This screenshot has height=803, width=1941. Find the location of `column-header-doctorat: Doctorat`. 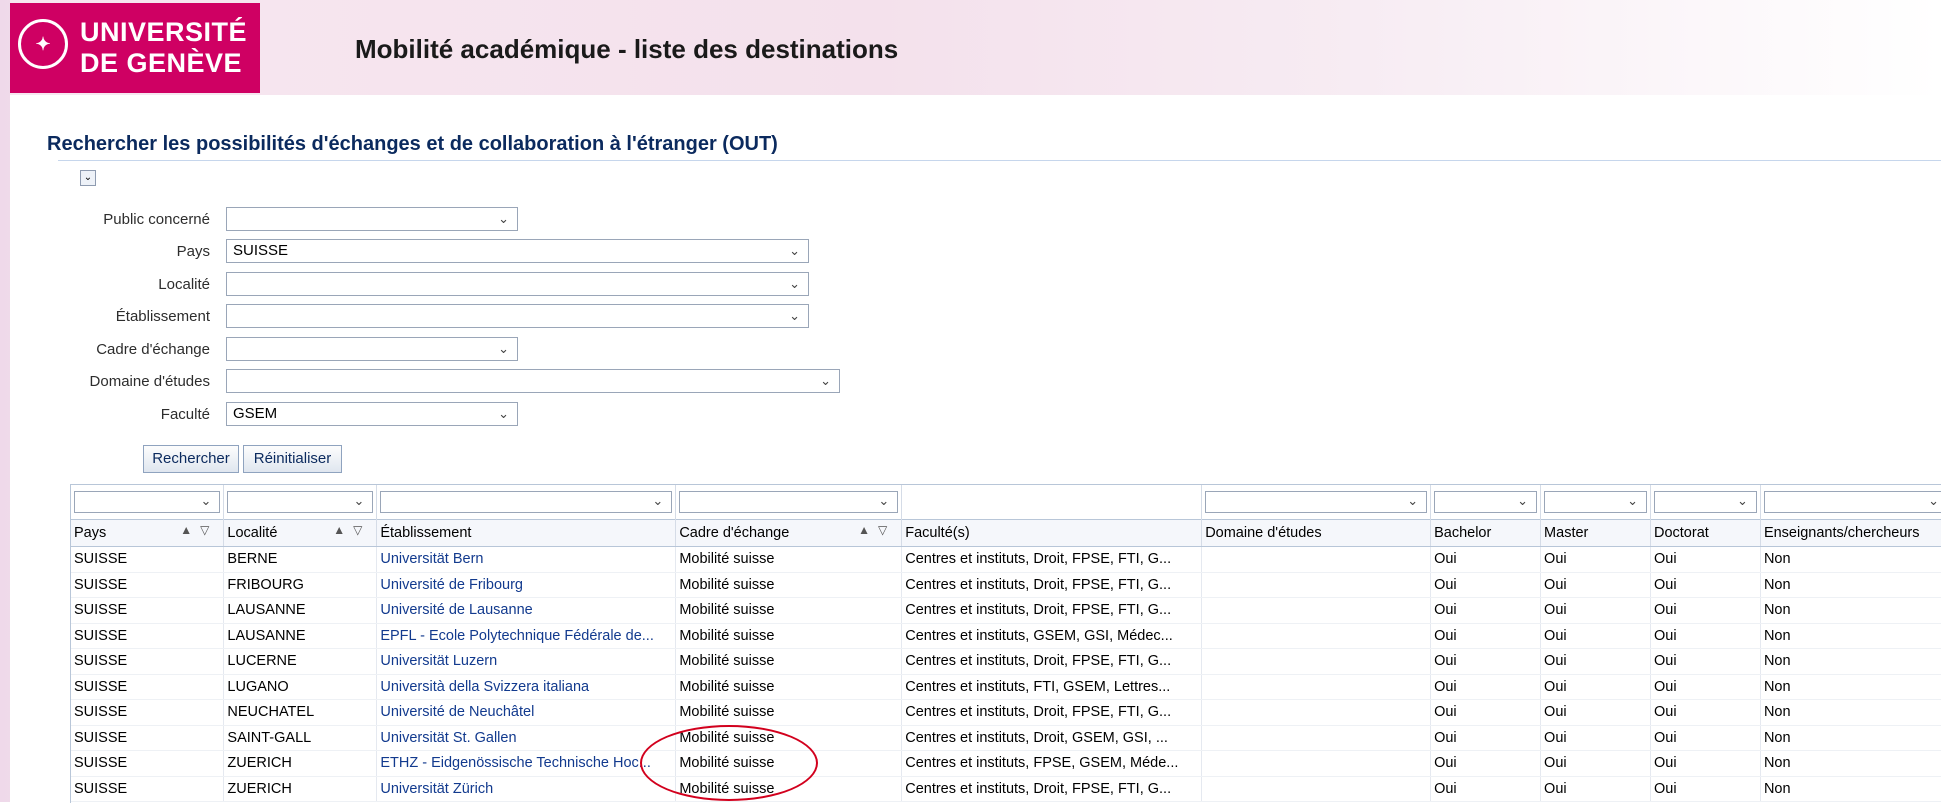

column-header-doctorat: Doctorat is located at coordinates (1705, 533).